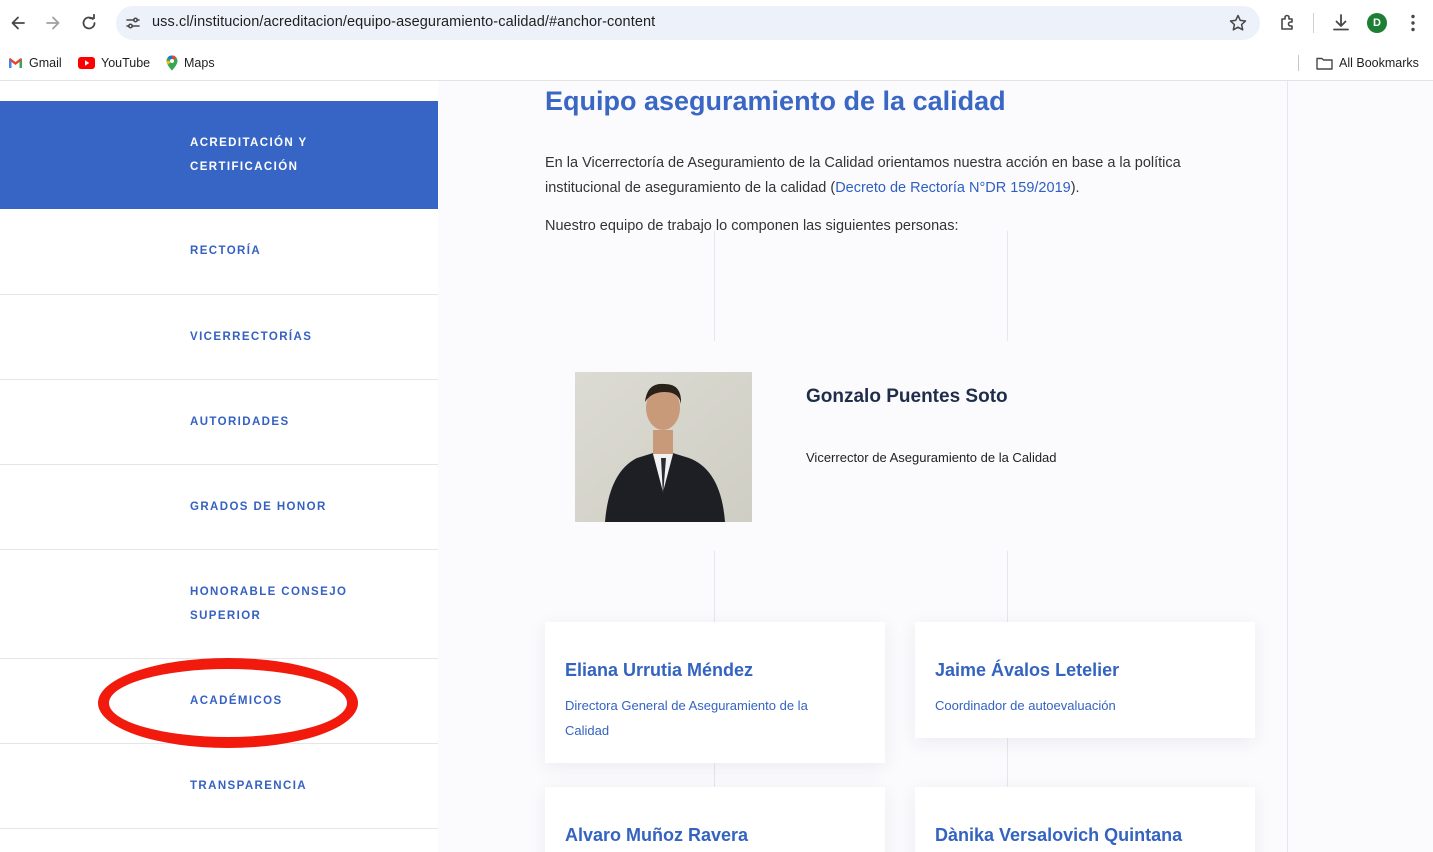 This screenshot has height=852, width=1433. I want to click on forward-arrow-icon, so click(53, 23).